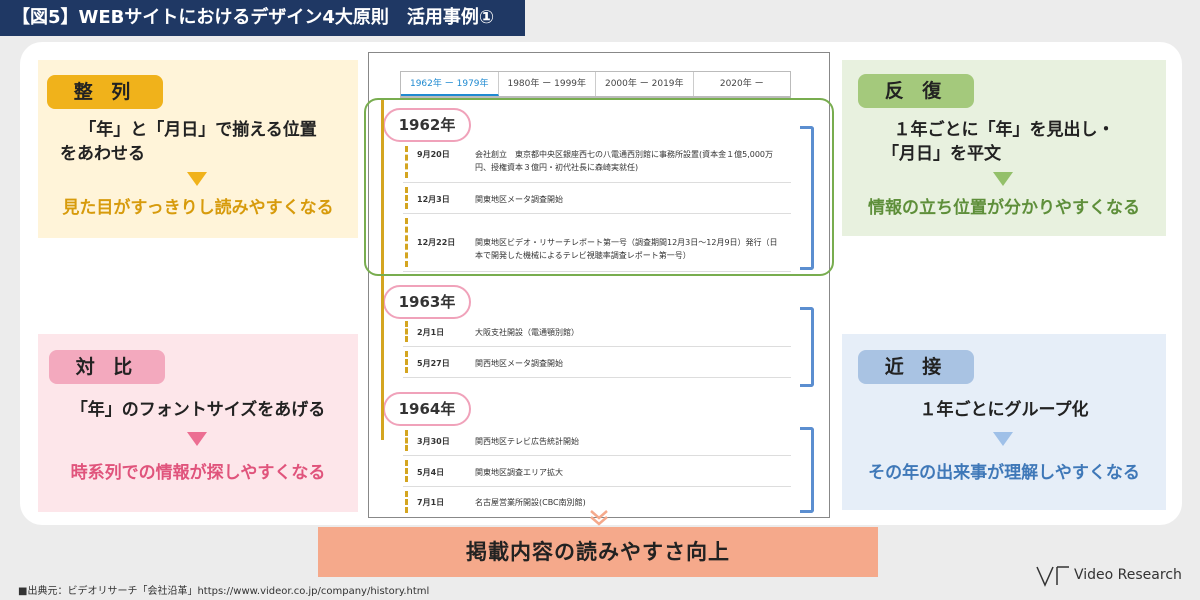  Describe the element at coordinates (527, 332) in the screenshot. I see `event-description: 大阪支社開設（電通顎別館）` at that location.